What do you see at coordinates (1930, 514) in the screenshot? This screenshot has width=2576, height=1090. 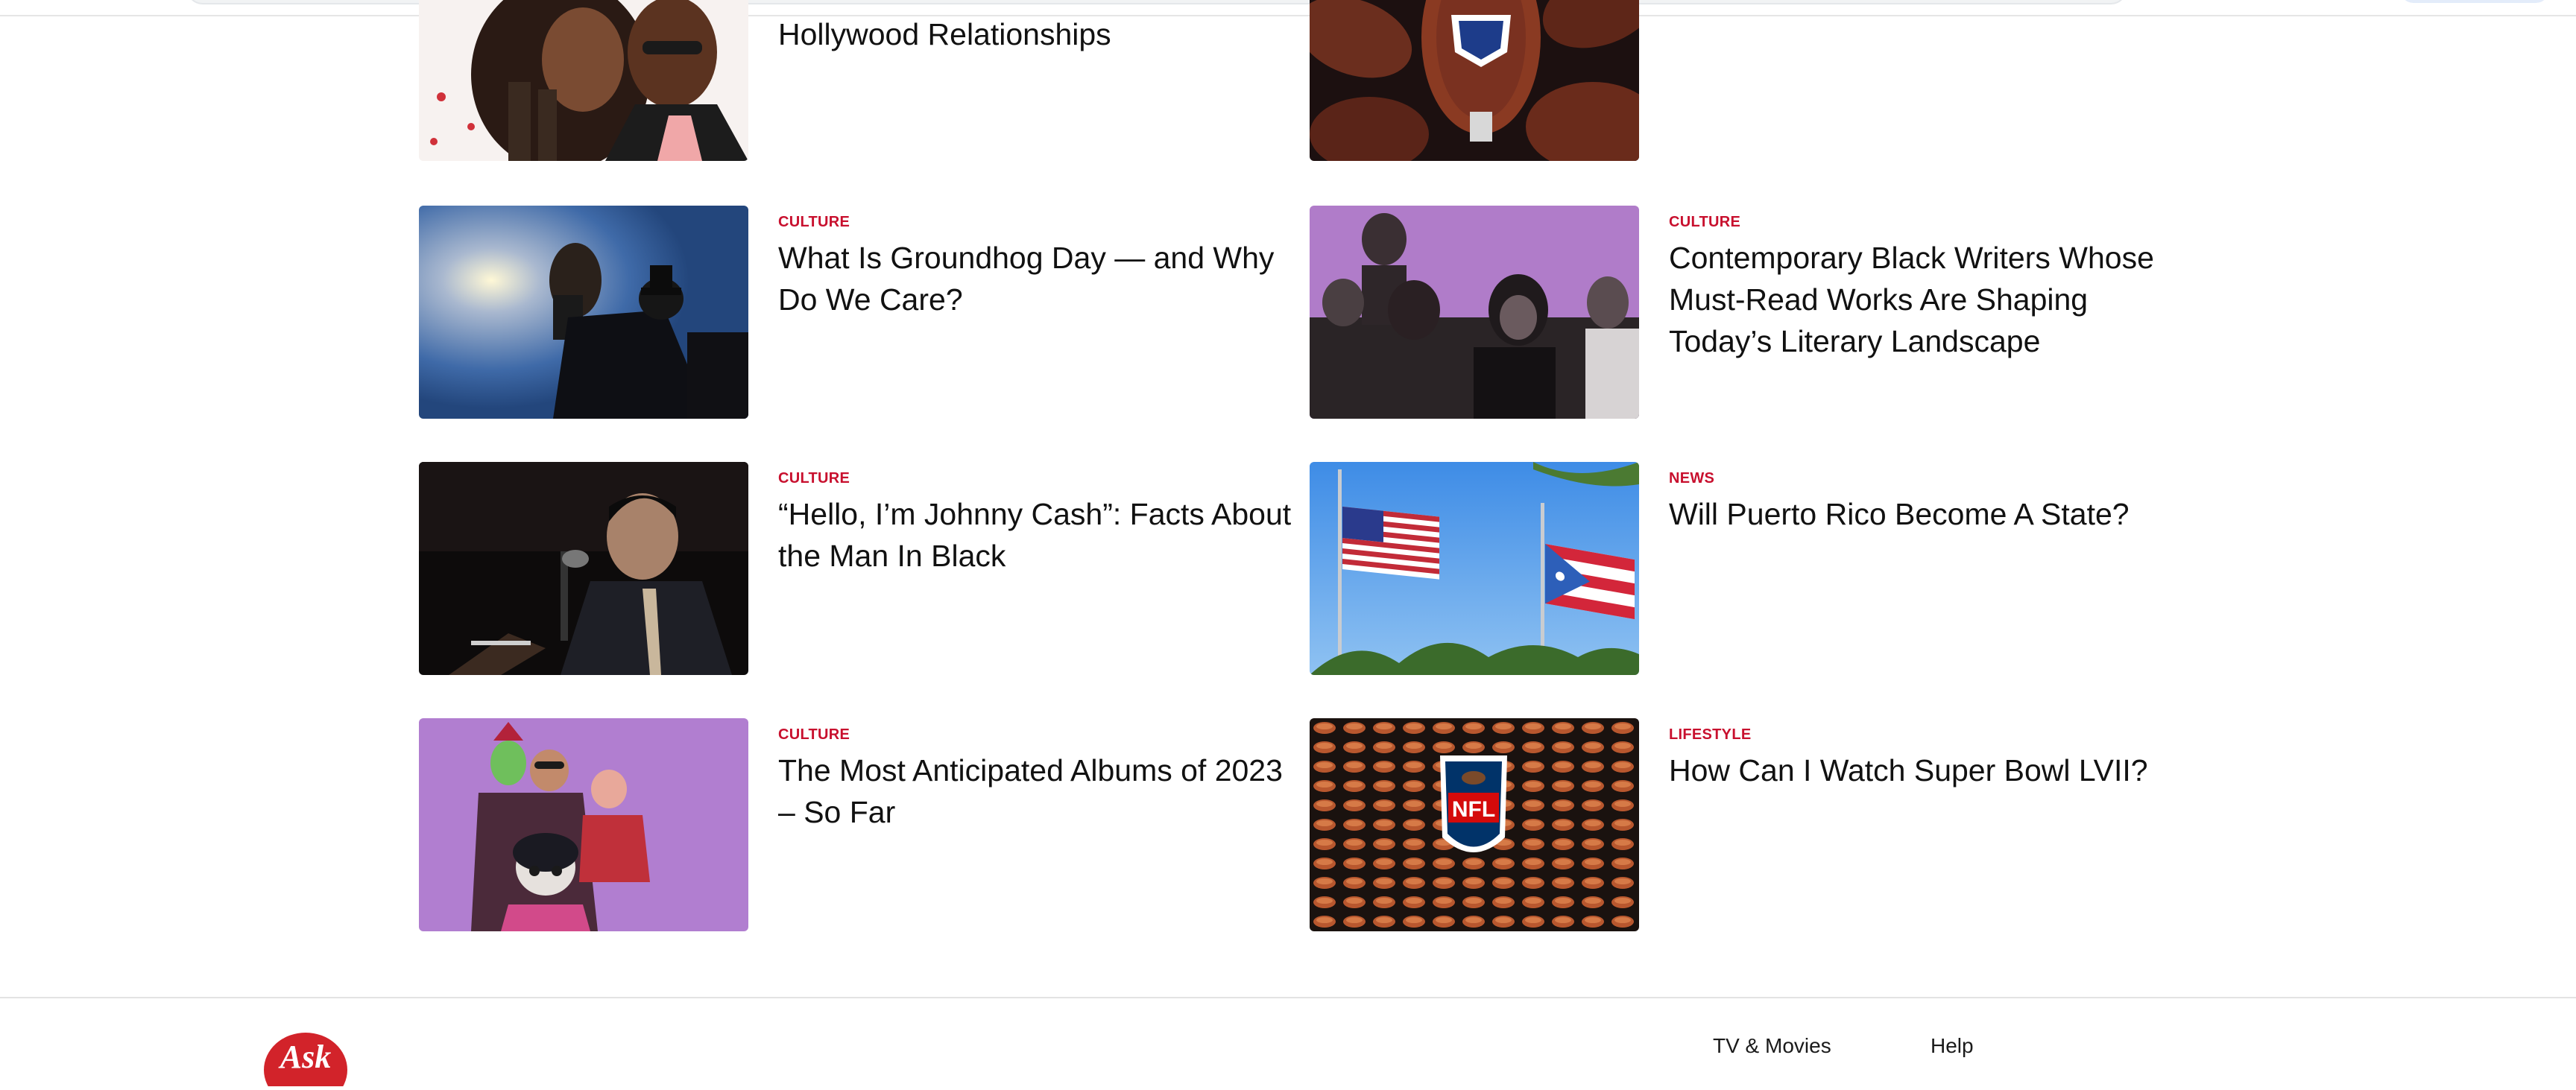 I see `article-title: Will Puerto Rico Become A State?` at bounding box center [1930, 514].